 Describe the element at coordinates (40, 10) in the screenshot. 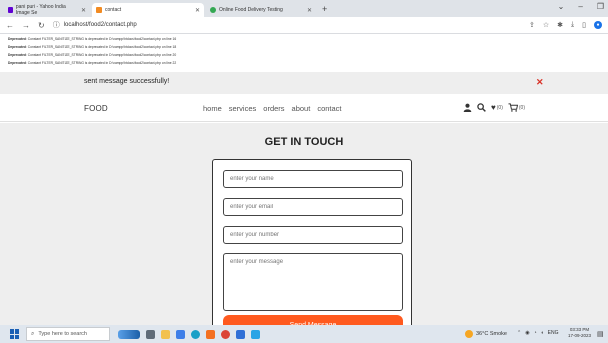

I see `tab-label: pani puri - Yahoo India Image Se` at that location.